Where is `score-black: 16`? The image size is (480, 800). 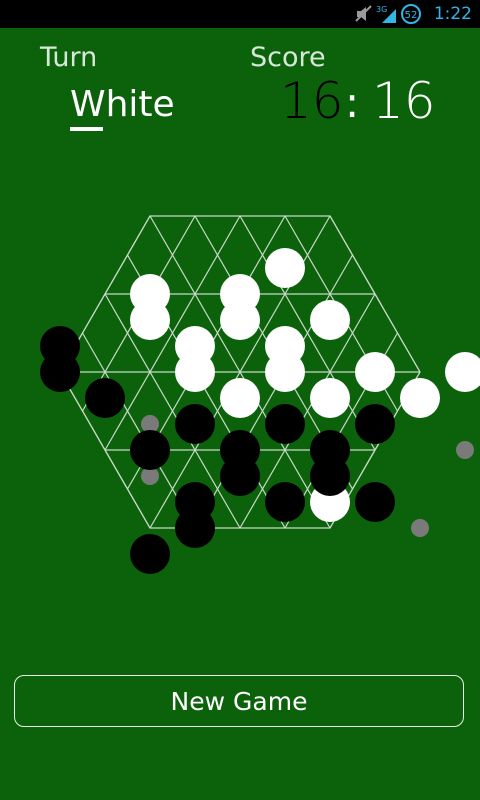 score-black: 16 is located at coordinates (312, 101).